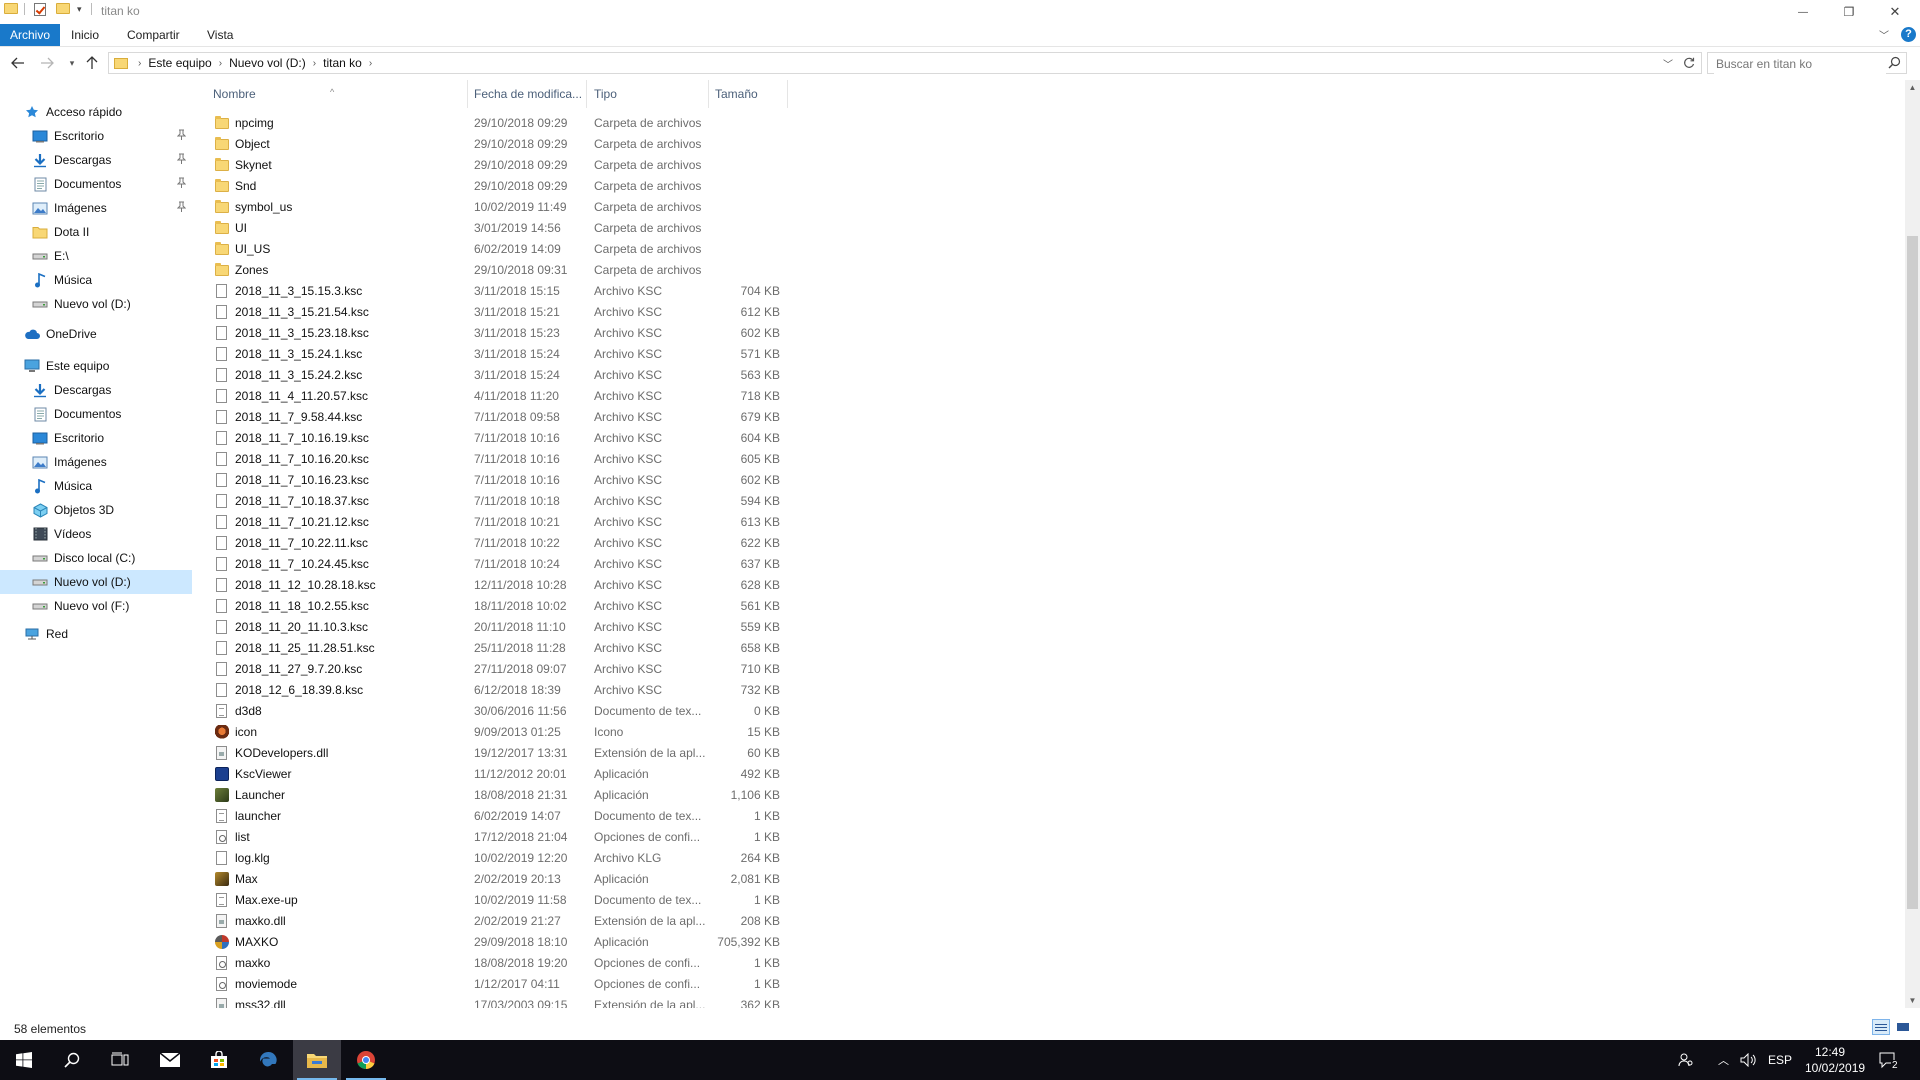 The width and height of the screenshot is (1920, 1080). Describe the element at coordinates (79, 9) in the screenshot. I see `quick-access-dropdown-icon: ▾` at that location.